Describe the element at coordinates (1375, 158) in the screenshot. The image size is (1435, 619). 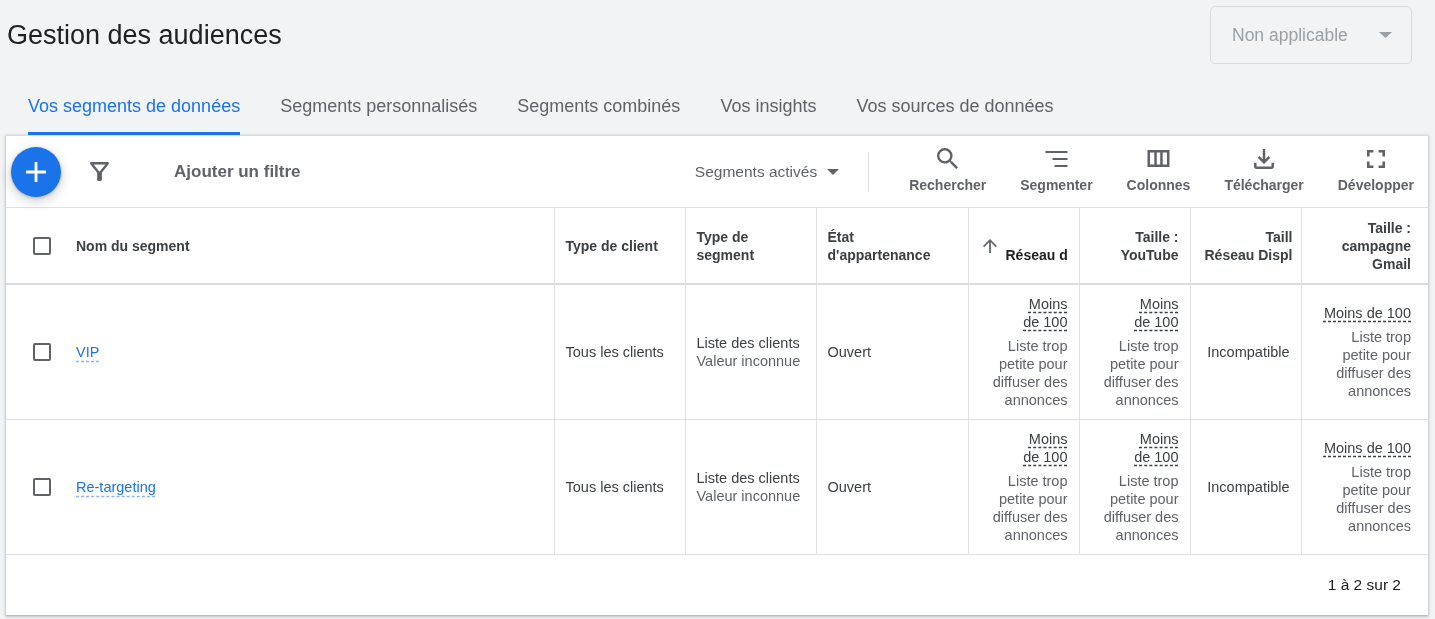
I see `fullscreen-icon` at that location.